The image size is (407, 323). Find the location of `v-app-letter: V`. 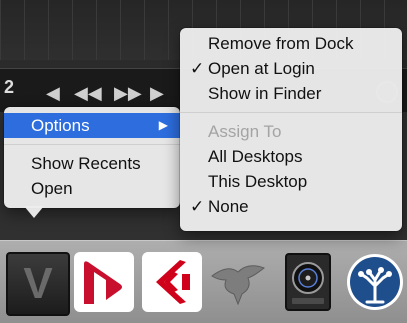

v-app-letter: V is located at coordinates (38, 283).